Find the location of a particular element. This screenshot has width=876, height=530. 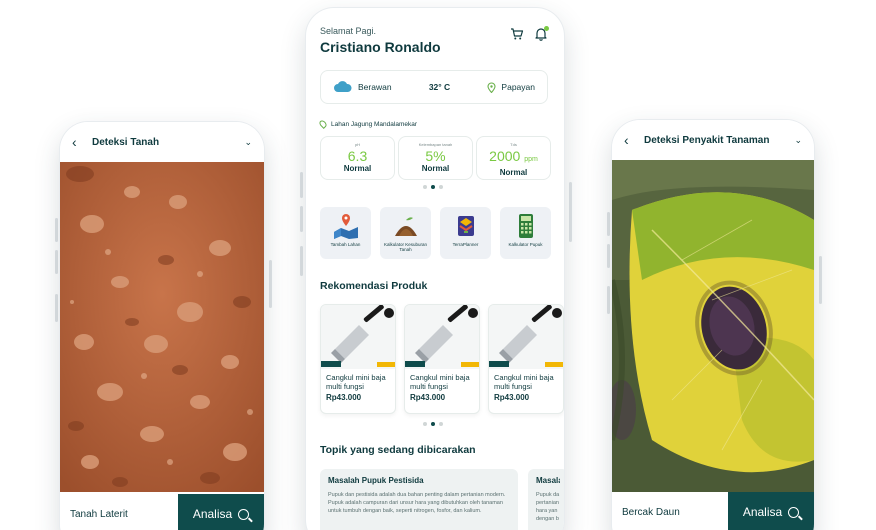

feature-fertilizer-calculator: Kalkulator Pupuk is located at coordinates (525, 233).